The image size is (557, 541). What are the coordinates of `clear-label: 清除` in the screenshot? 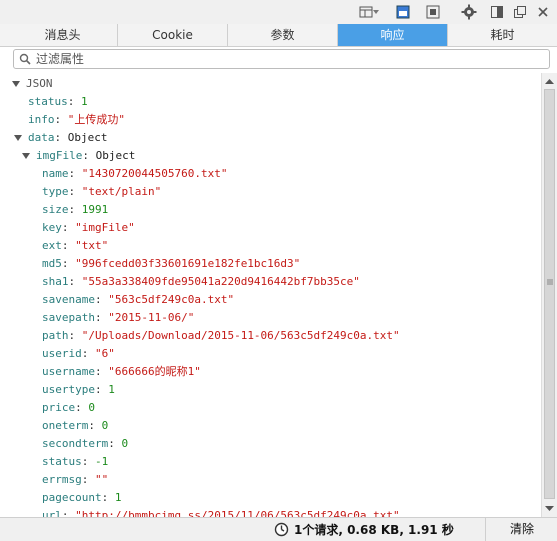 It's located at (521, 529).